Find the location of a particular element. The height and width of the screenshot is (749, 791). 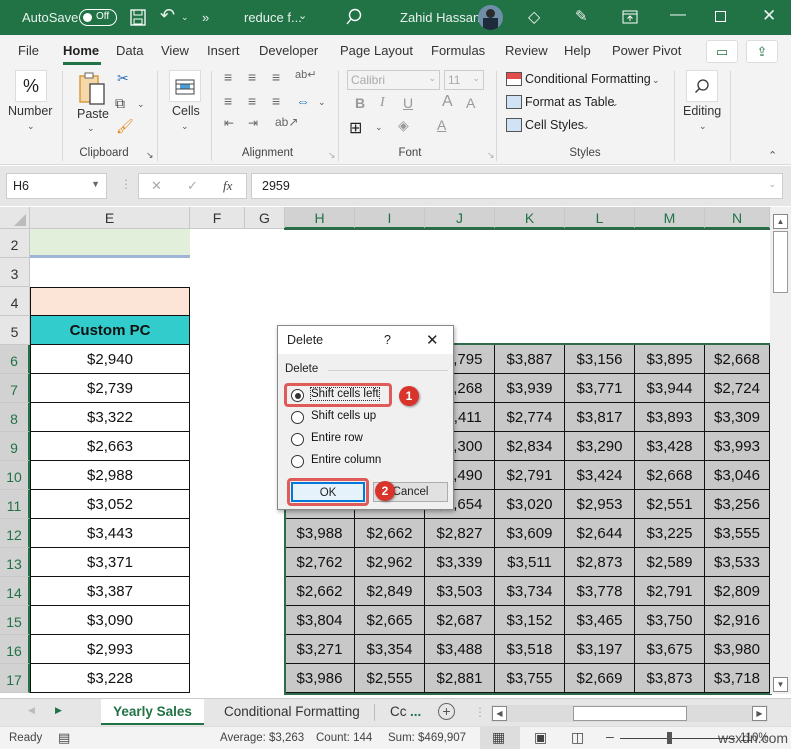

paste-dropdown-icon: ⌄ is located at coordinates (91, 128).